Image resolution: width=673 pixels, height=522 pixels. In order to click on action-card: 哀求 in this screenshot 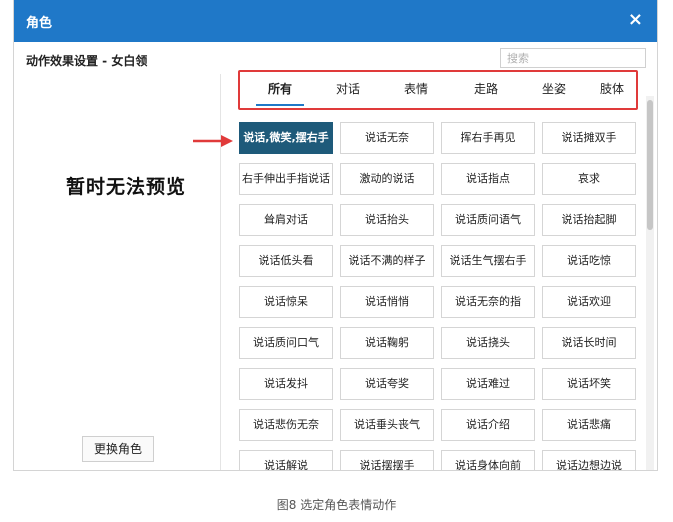, I will do `click(589, 179)`.